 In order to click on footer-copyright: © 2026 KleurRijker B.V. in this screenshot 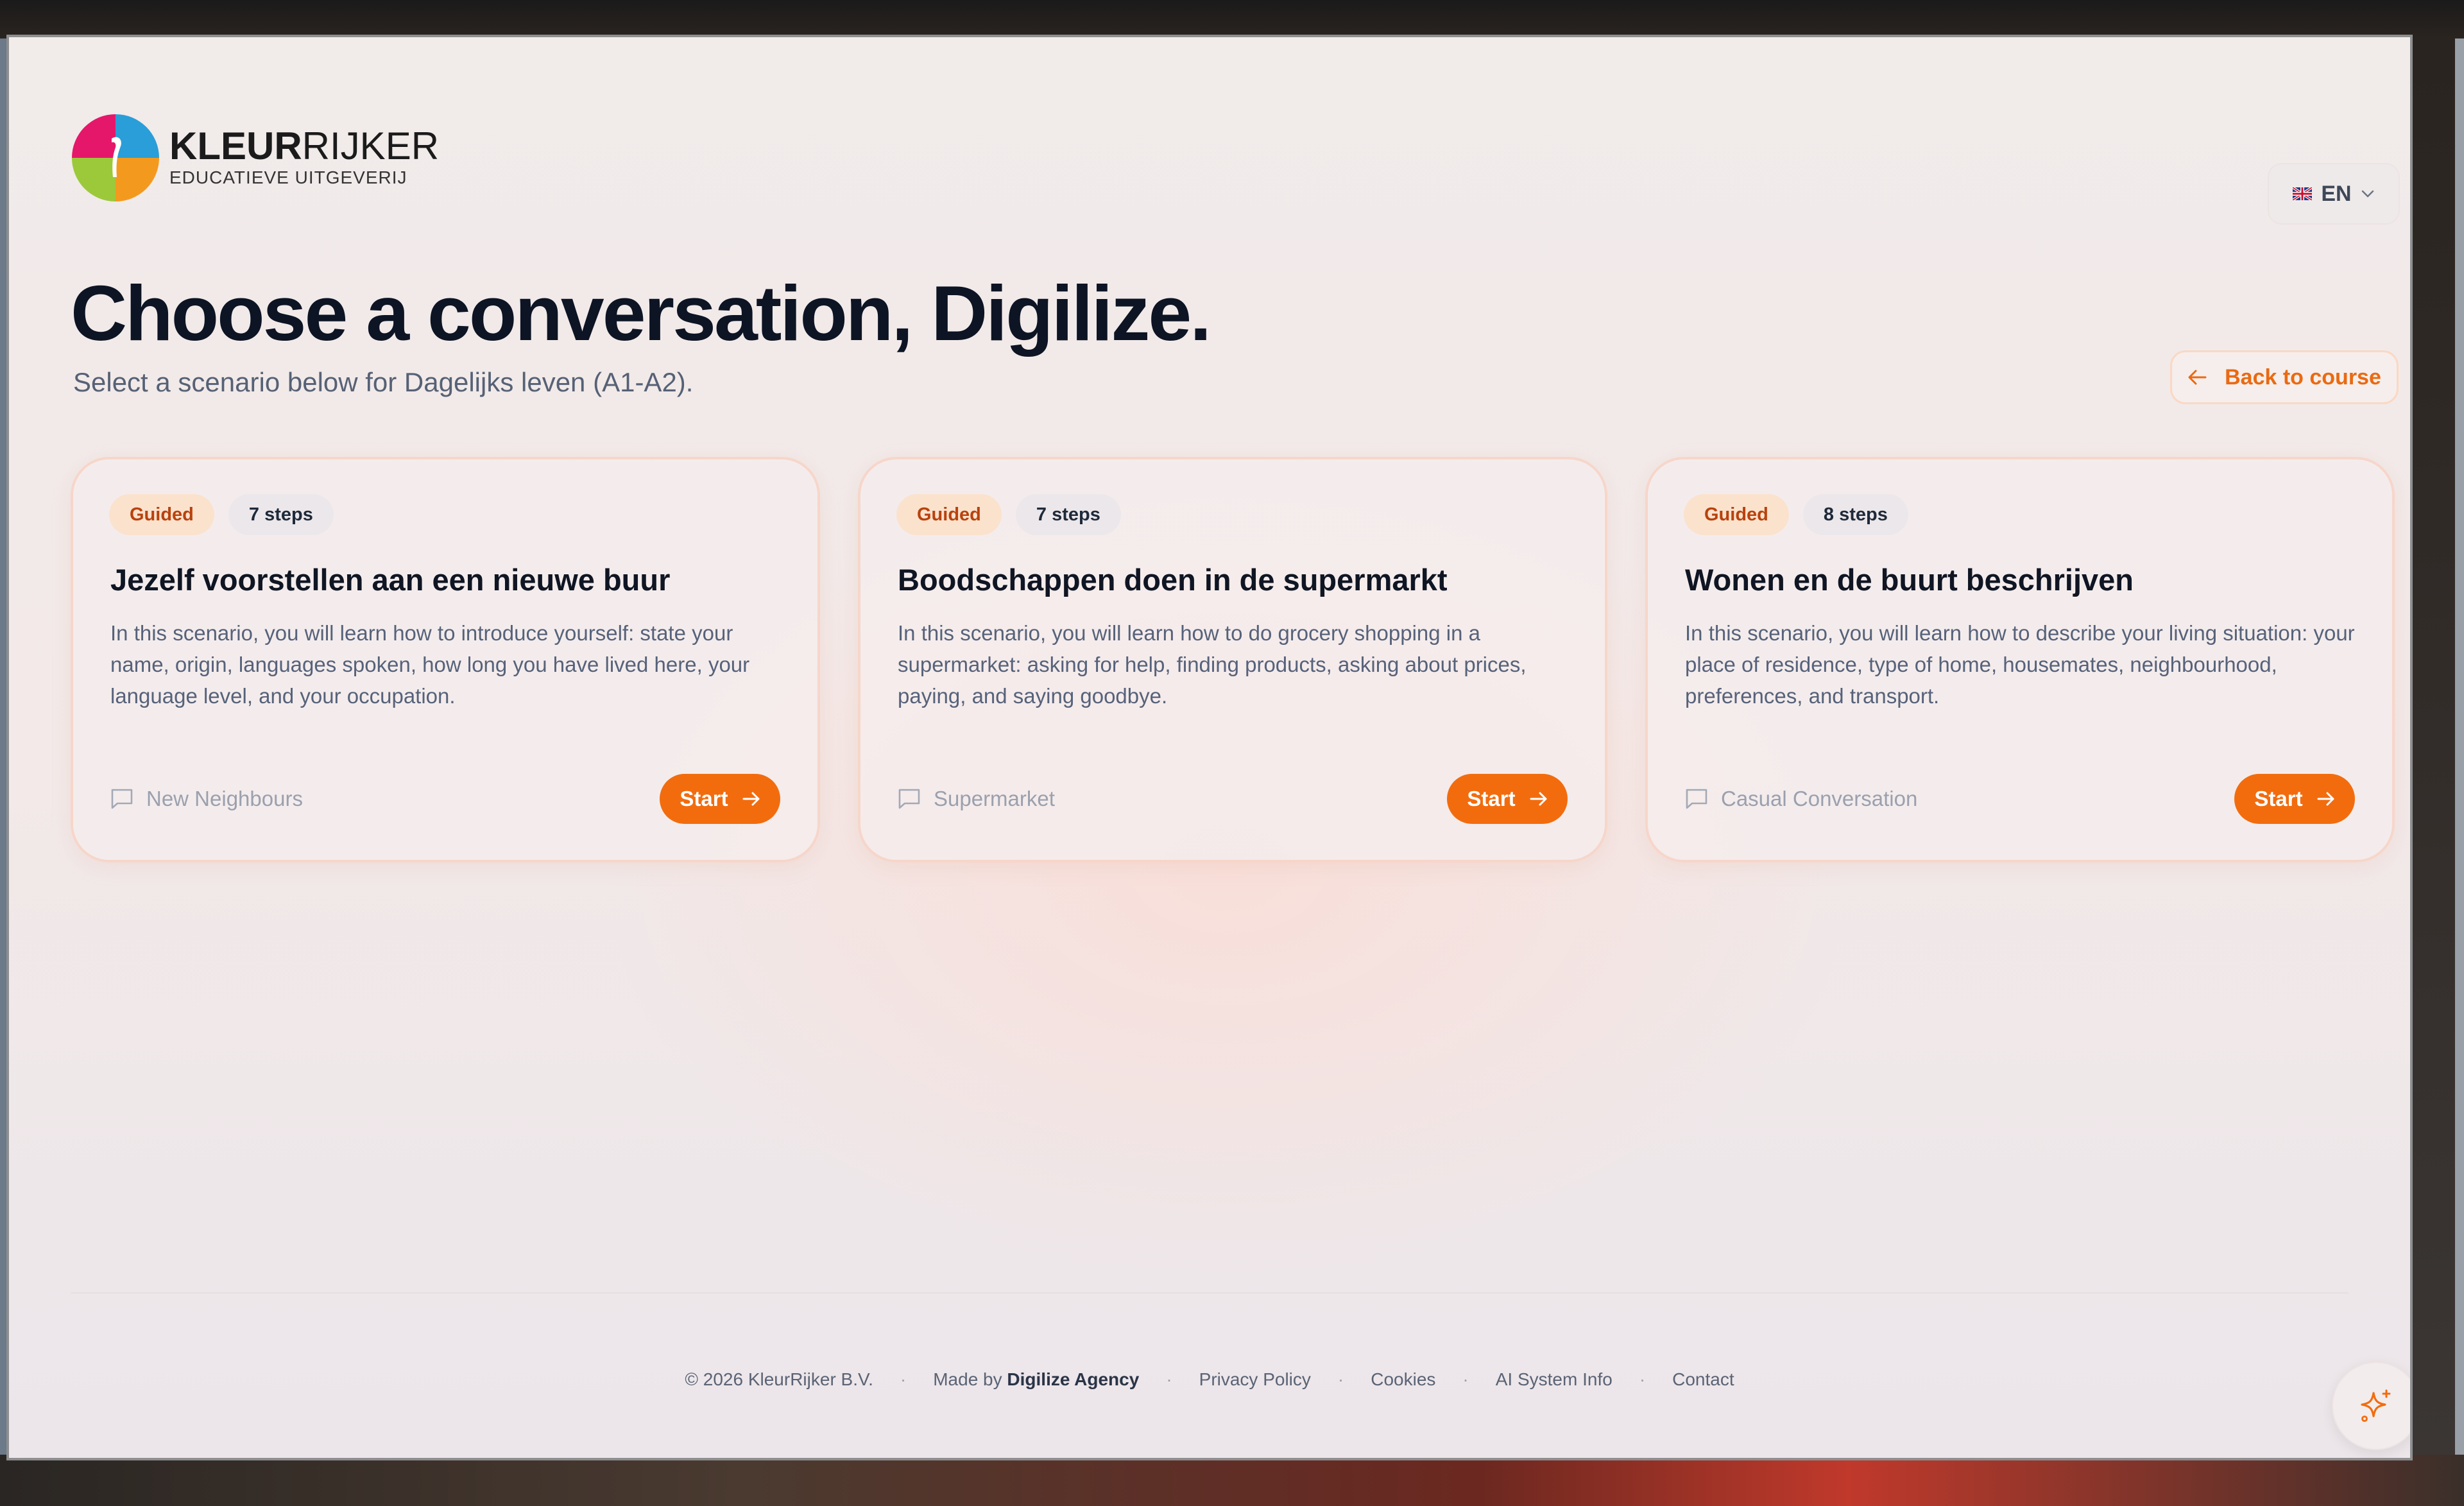, I will do `click(779, 1379)`.